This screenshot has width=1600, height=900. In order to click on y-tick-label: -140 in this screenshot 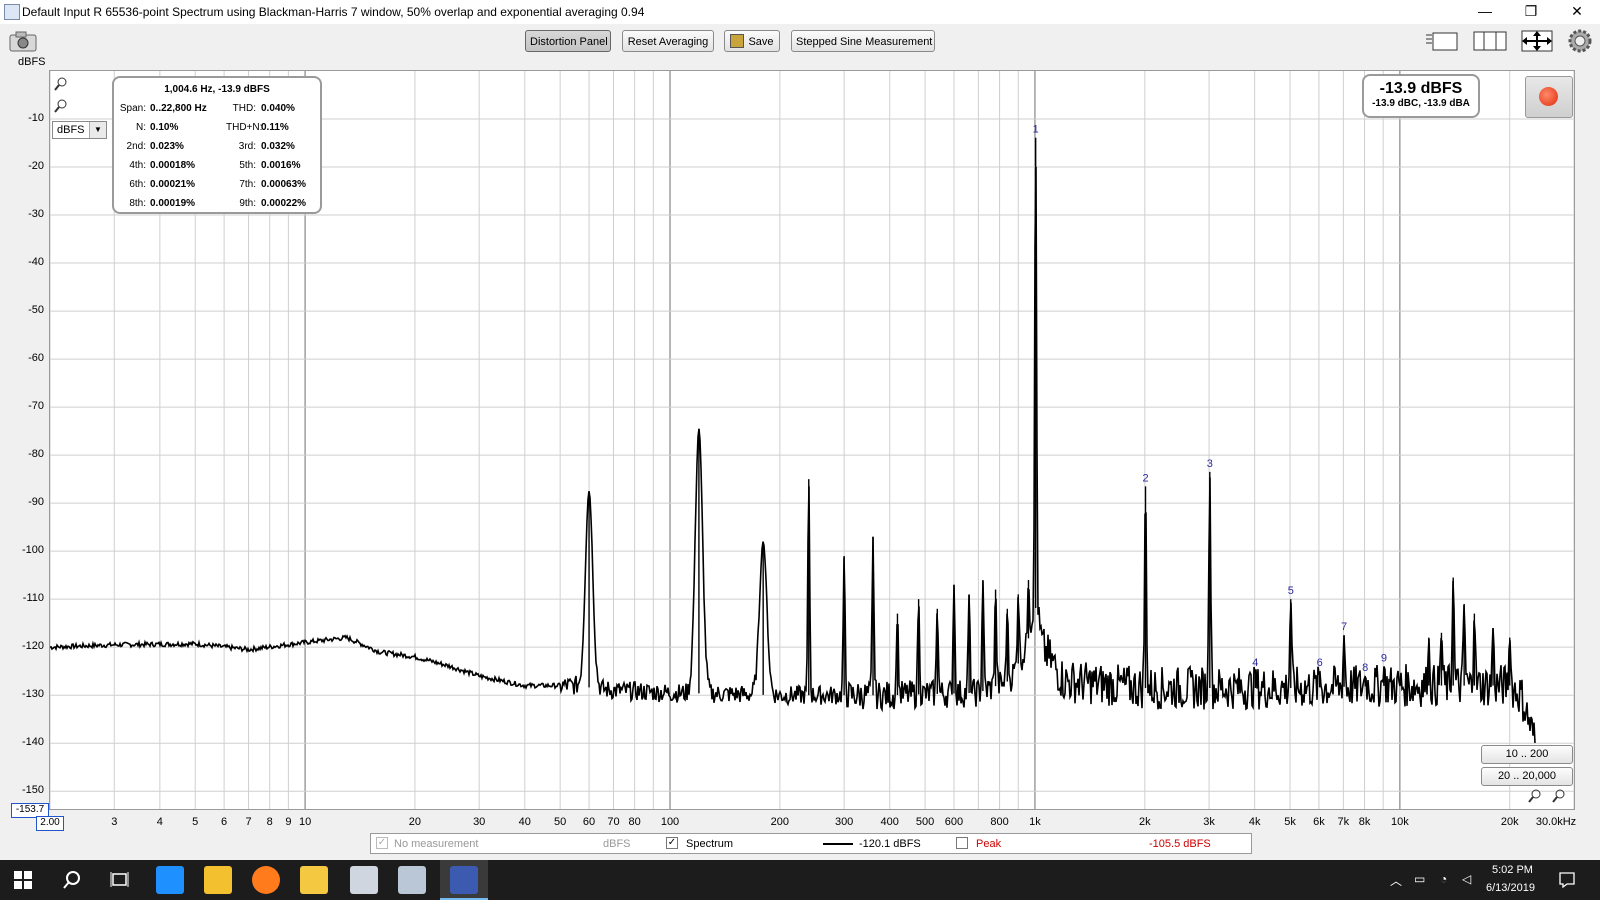, I will do `click(32, 742)`.